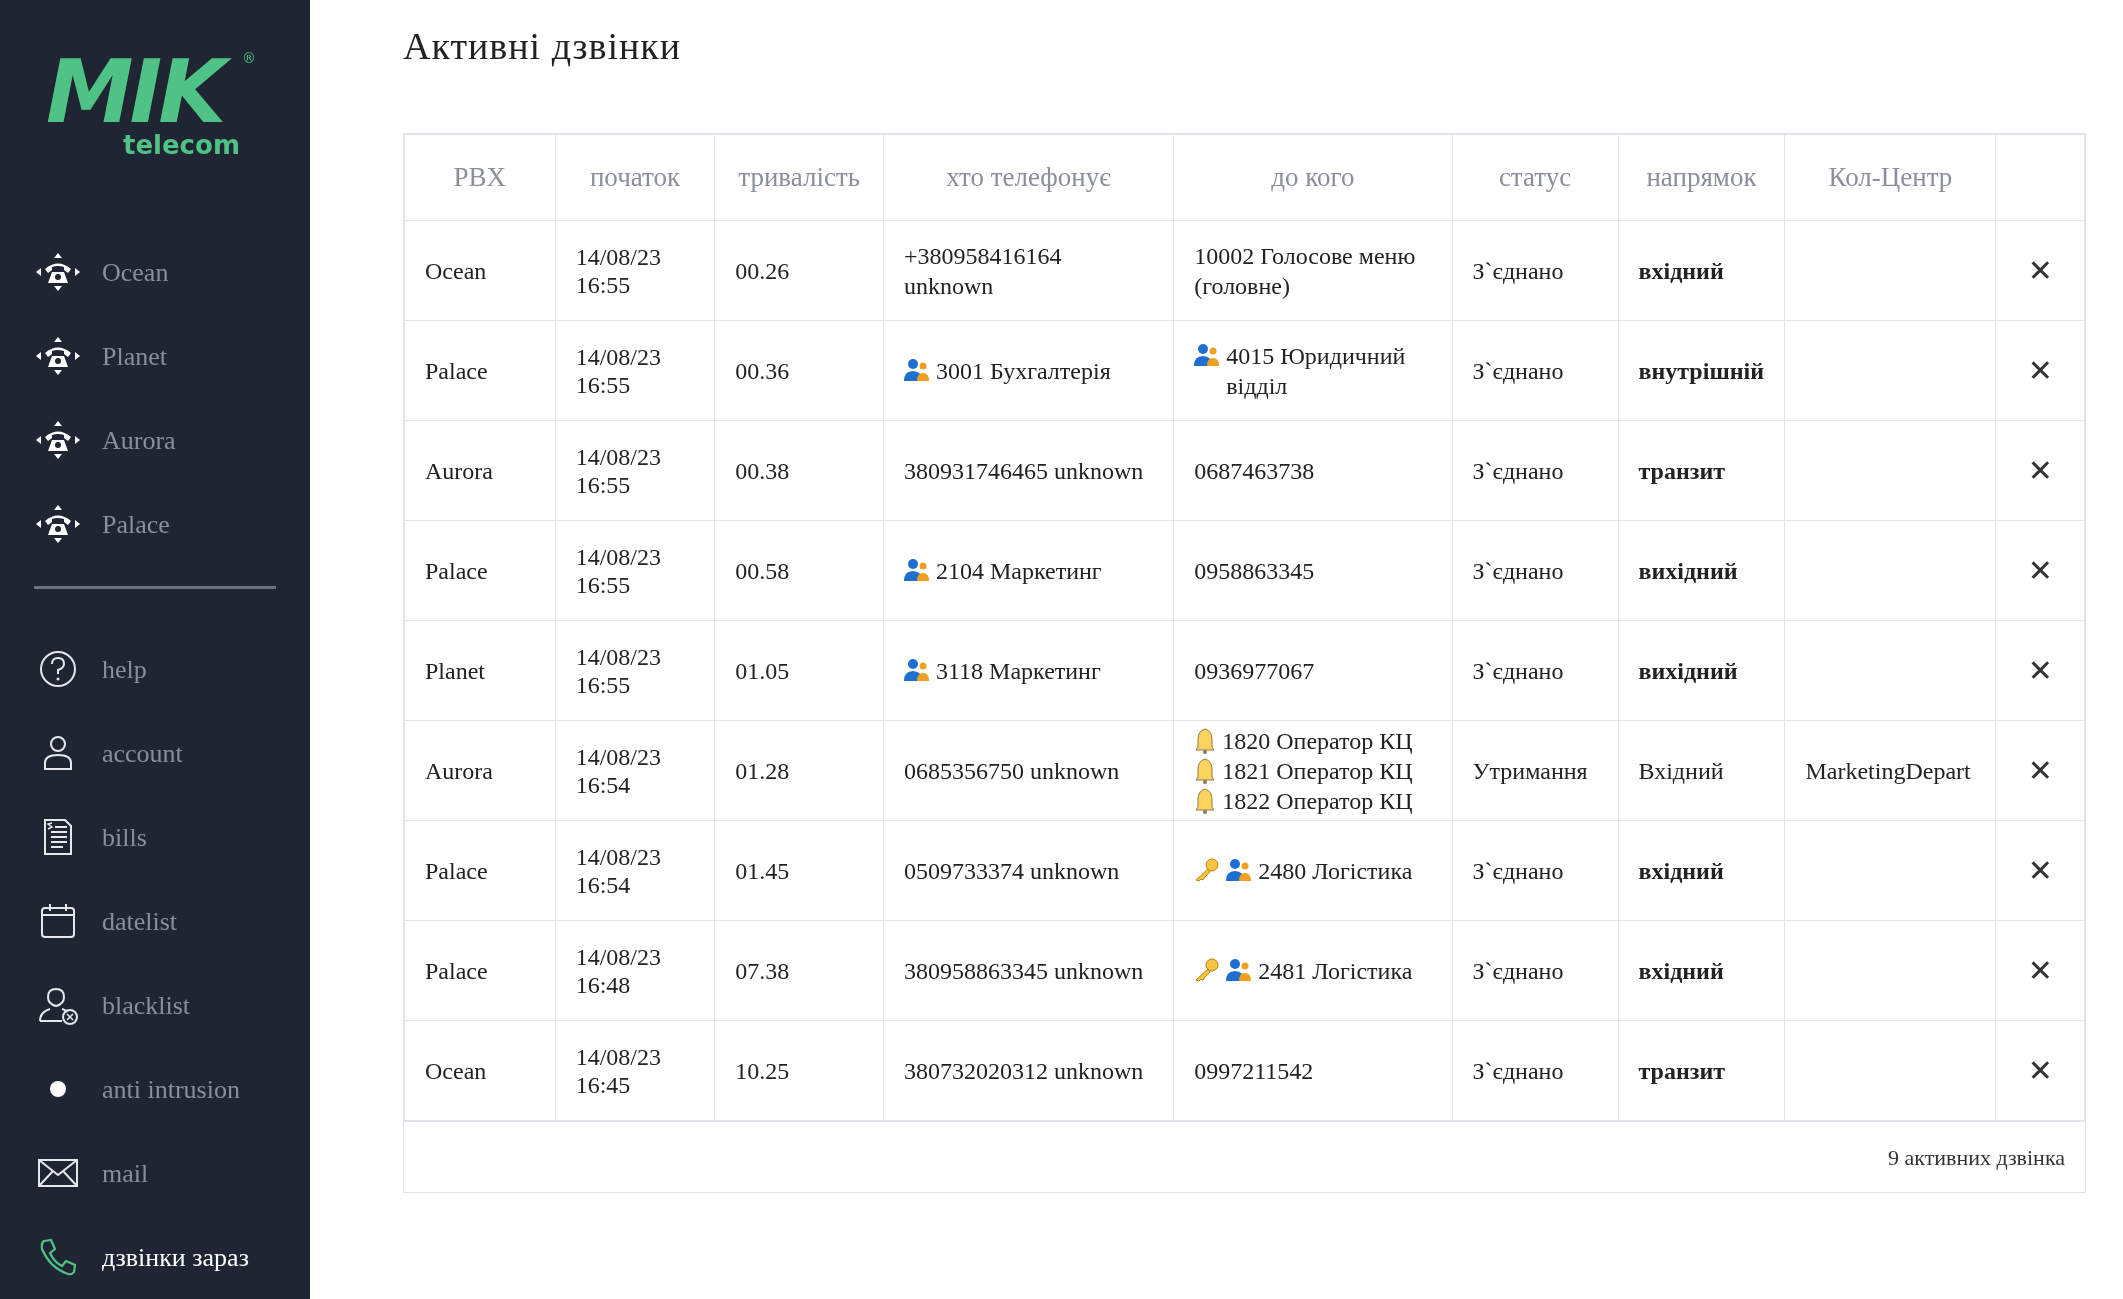 The width and height of the screenshot is (2123, 1299). Describe the element at coordinates (1028, 177) in the screenshot. I see `column-header: хто телефонує` at that location.